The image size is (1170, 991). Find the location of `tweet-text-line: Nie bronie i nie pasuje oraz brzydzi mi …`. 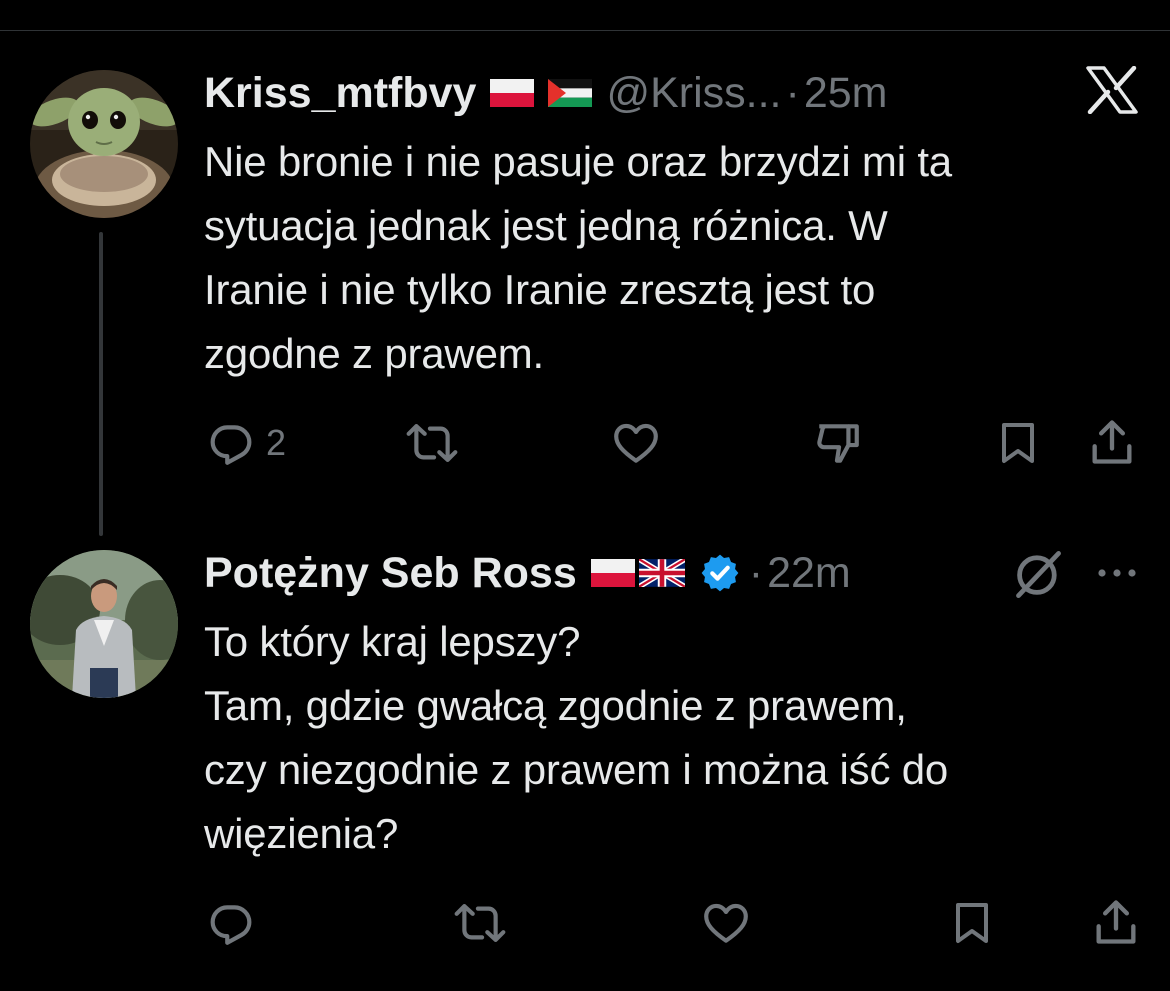

tweet-text-line: Nie bronie i nie pasuje oraz brzydzi mi … is located at coordinates (578, 161).